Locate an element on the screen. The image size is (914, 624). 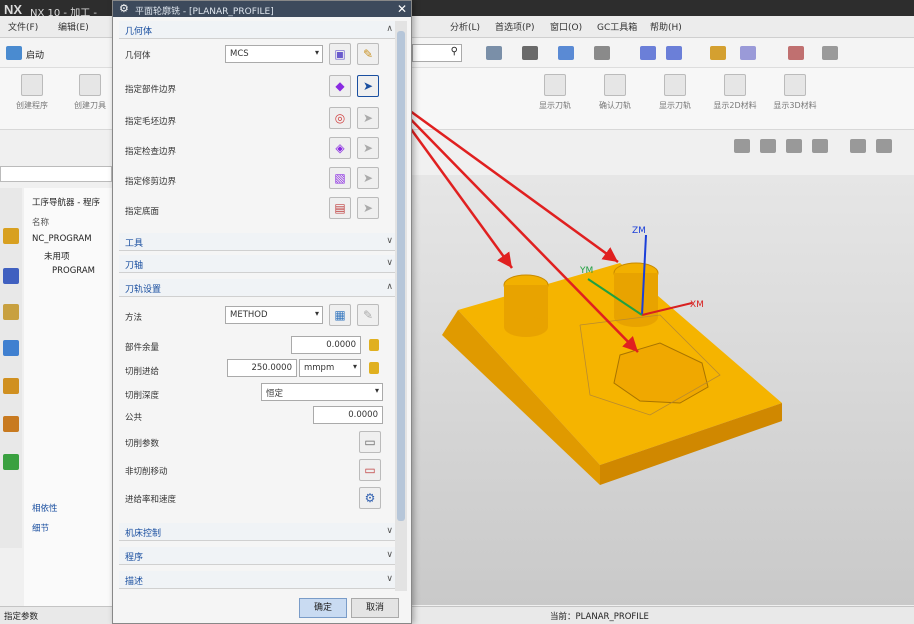
details-panel: 细节 is located at coordinates (40, 528).